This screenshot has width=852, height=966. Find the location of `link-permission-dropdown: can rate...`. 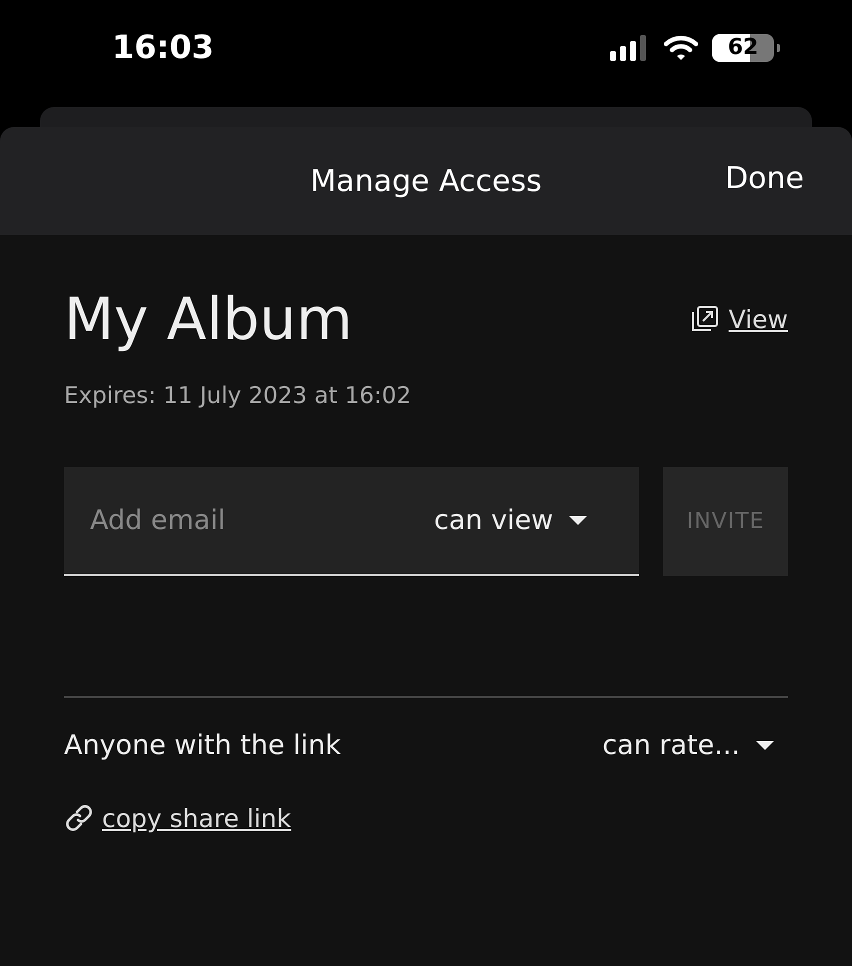

link-permission-dropdown: can rate... is located at coordinates (688, 745).